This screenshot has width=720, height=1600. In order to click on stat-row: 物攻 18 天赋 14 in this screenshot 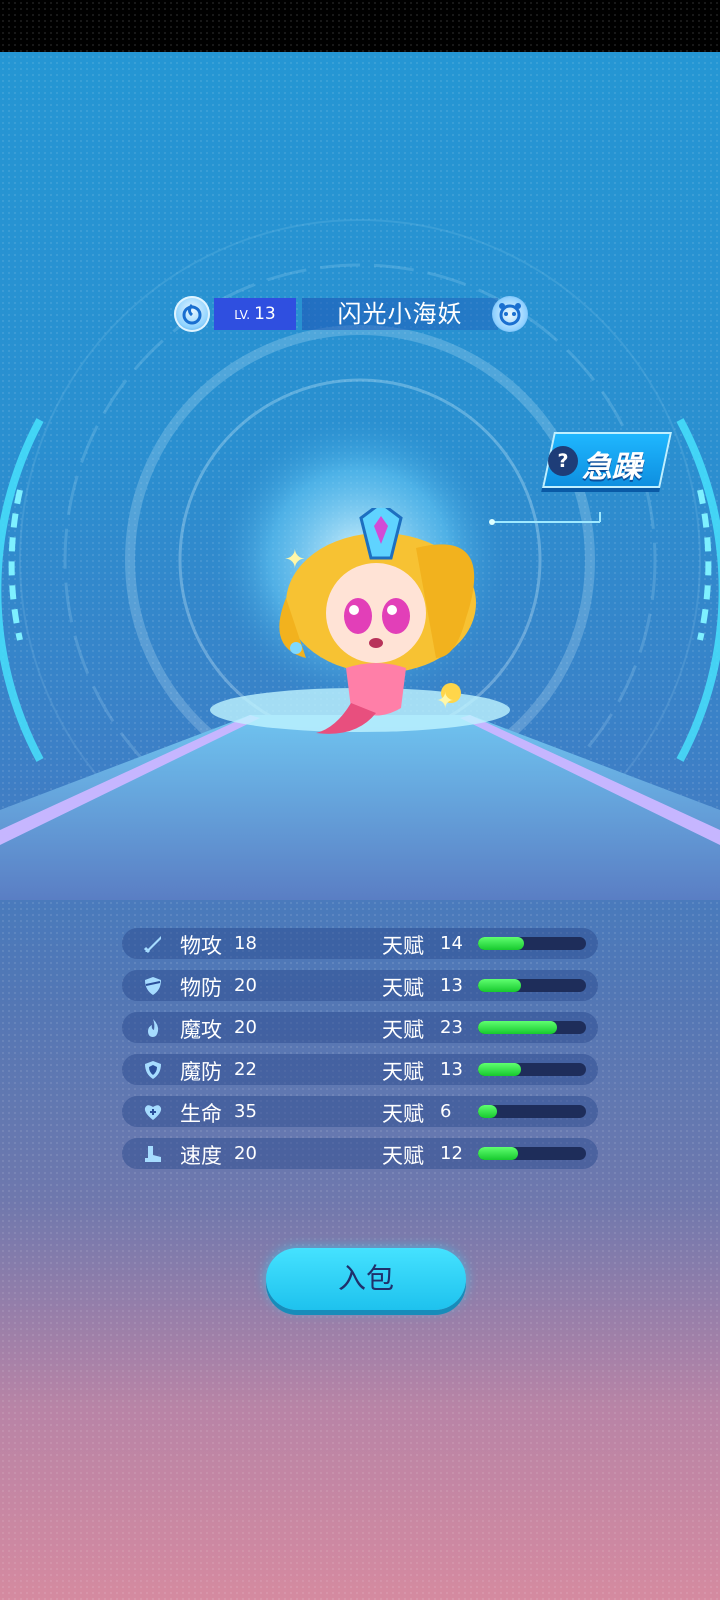, I will do `click(360, 943)`.